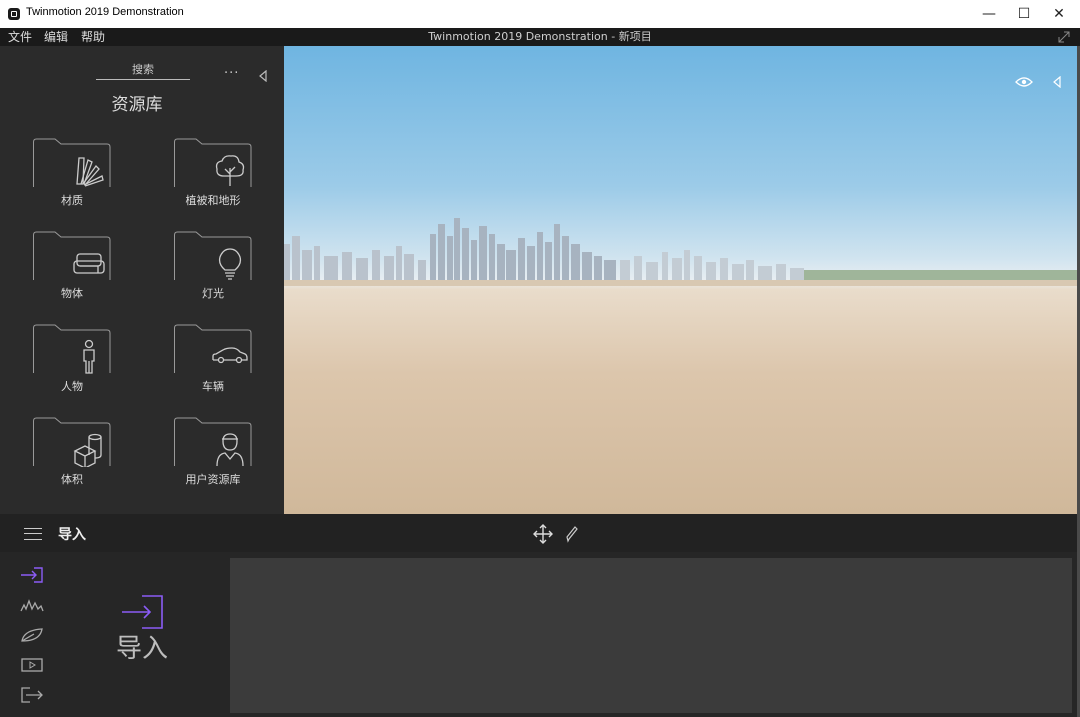  Describe the element at coordinates (572, 534) in the screenshot. I see `pen-tool-icon` at that location.